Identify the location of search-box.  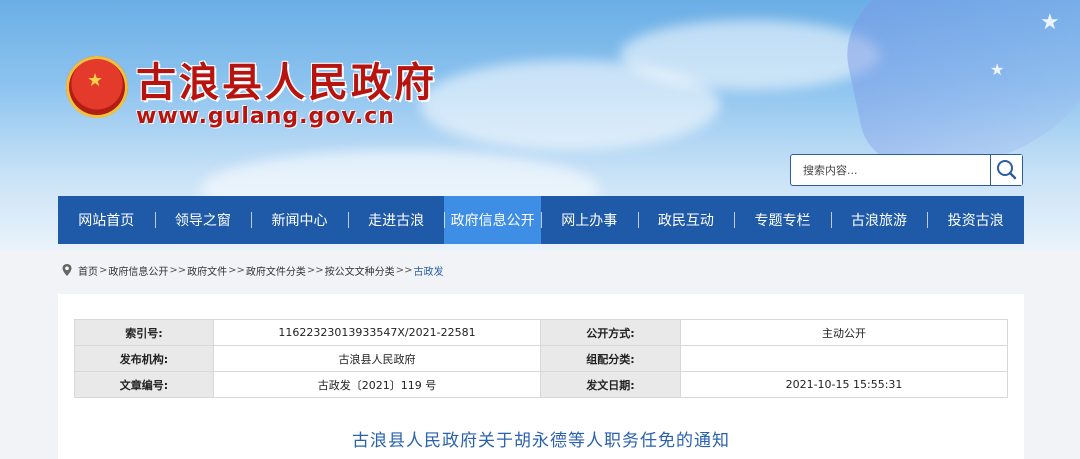
(906, 170).